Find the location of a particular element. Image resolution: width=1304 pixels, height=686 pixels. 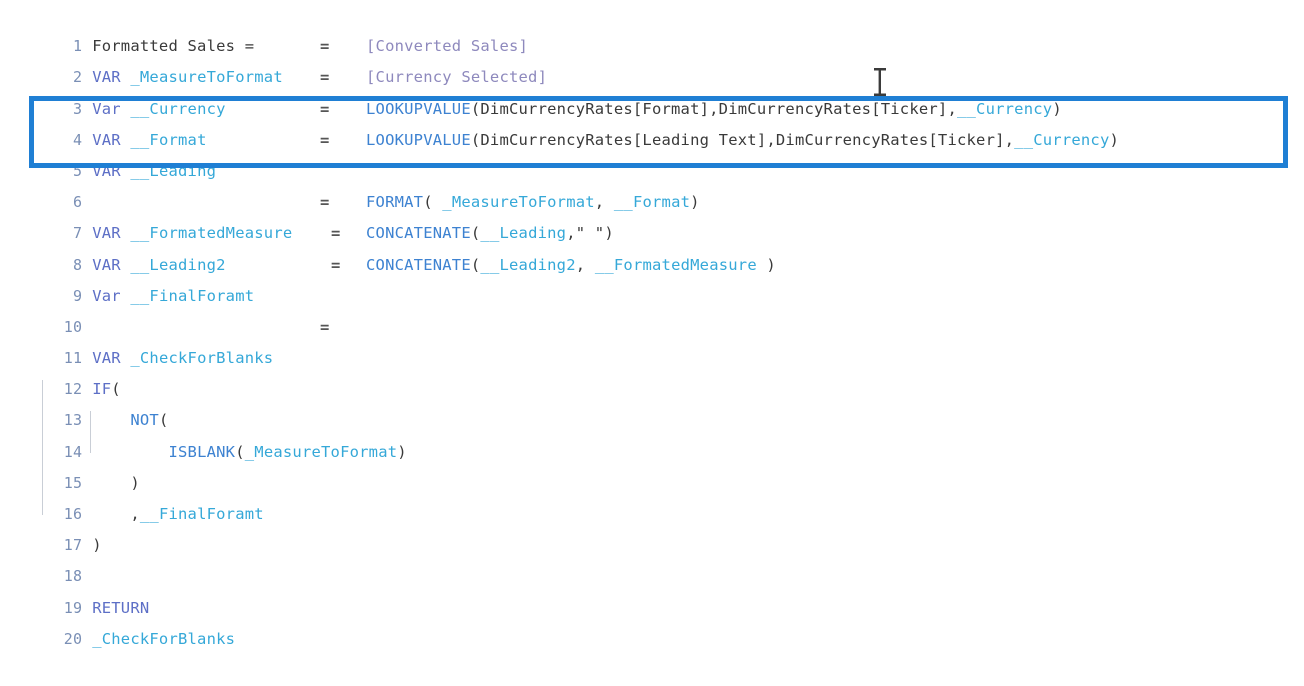

measure-reference: [Currency Selected] is located at coordinates (457, 77).